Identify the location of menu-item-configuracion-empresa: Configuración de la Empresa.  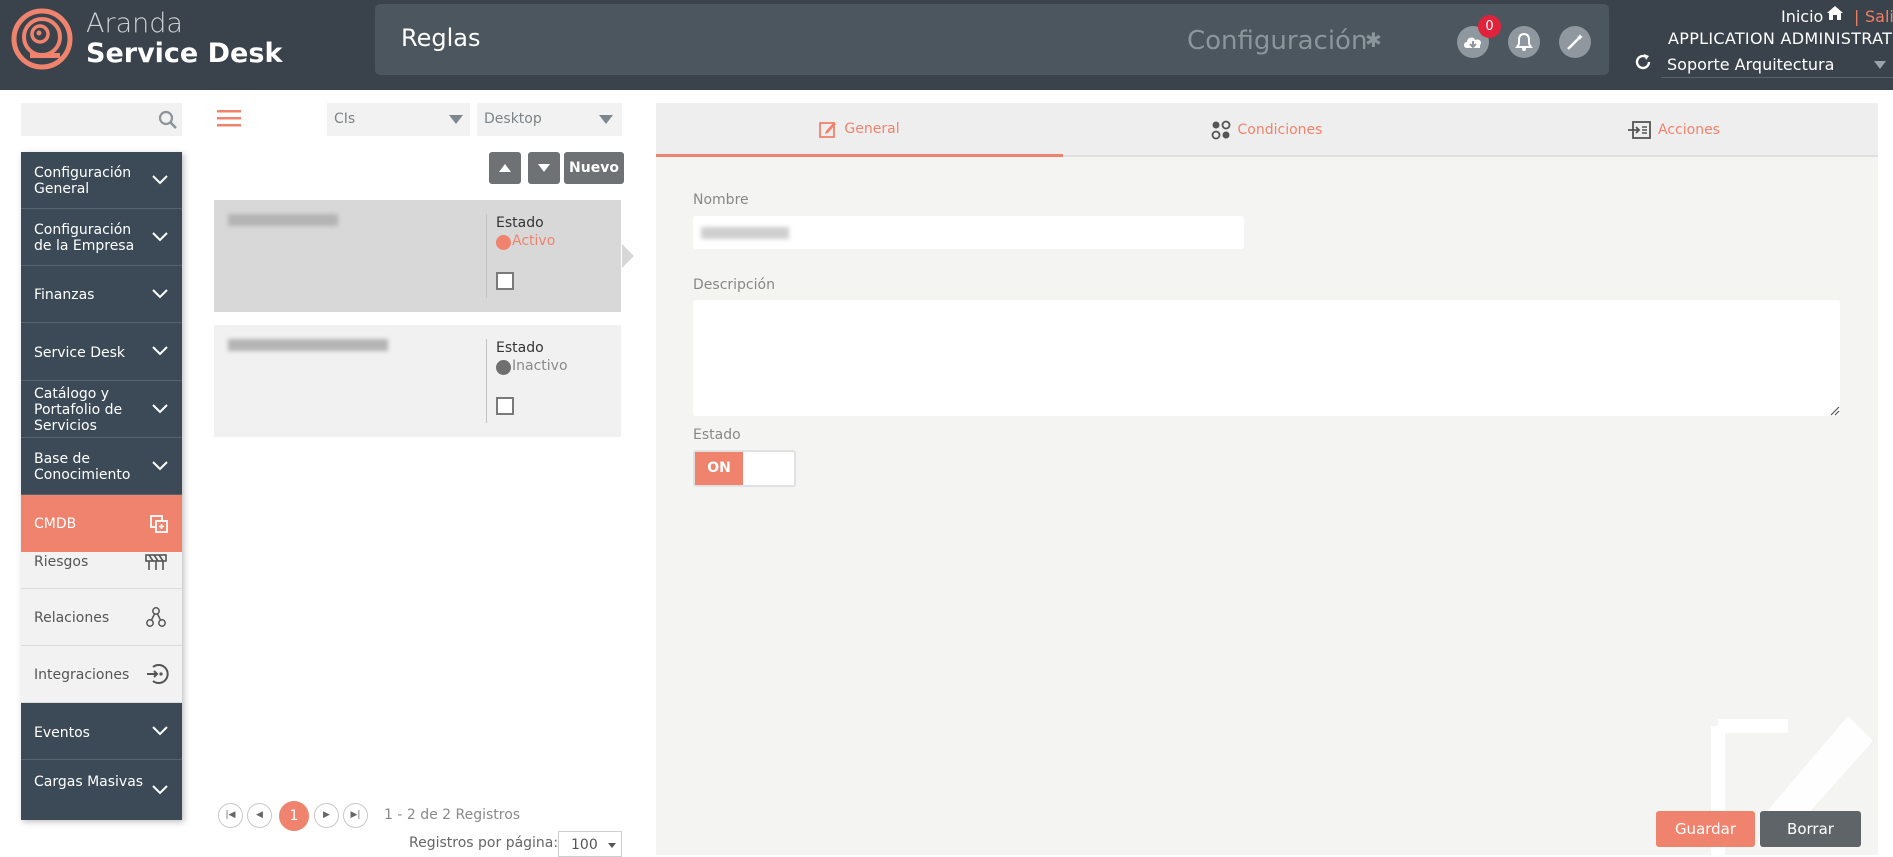
(101, 237).